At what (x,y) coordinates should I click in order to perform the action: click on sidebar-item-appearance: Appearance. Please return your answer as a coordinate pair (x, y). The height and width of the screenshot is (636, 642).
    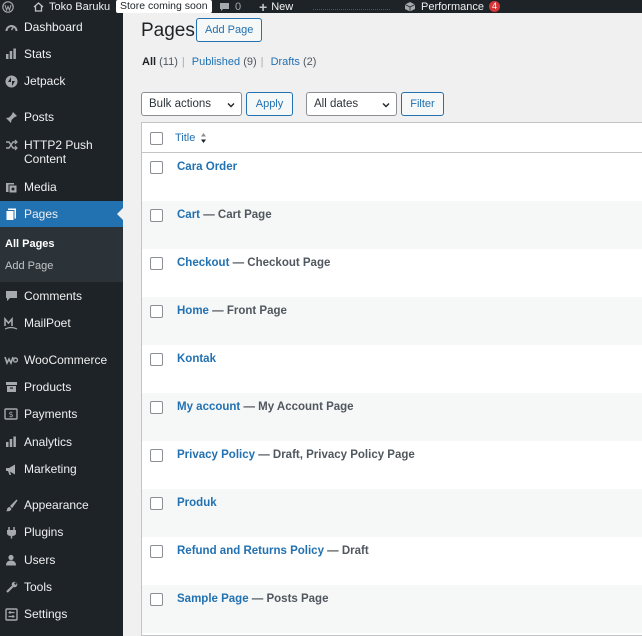
    Looking at the image, I should click on (61, 505).